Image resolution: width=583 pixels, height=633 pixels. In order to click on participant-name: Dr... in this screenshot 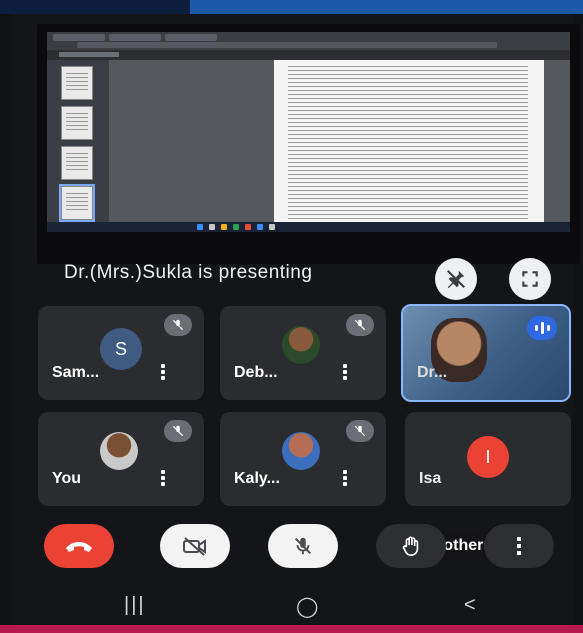, I will do `click(432, 372)`.